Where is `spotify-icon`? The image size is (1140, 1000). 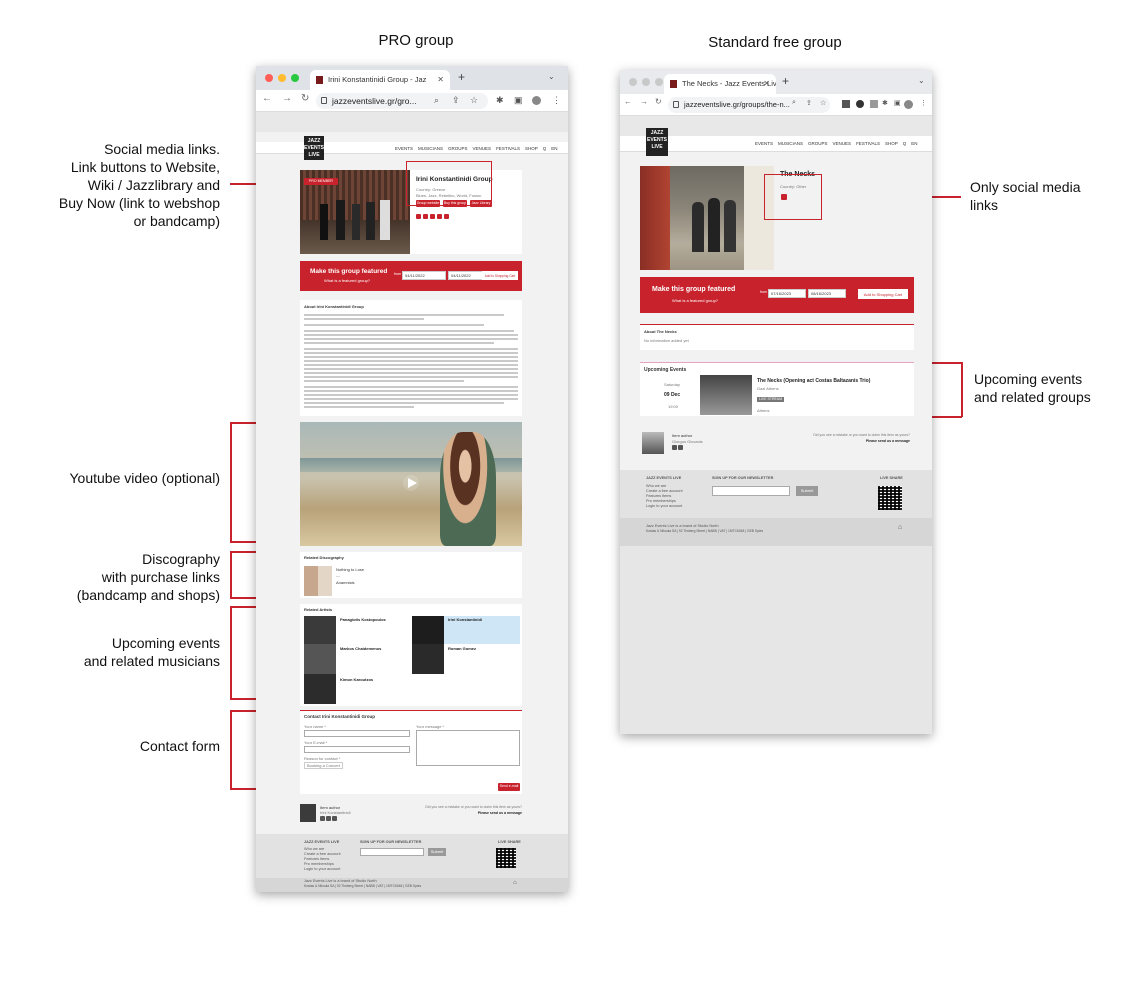
spotify-icon is located at coordinates (439, 216).